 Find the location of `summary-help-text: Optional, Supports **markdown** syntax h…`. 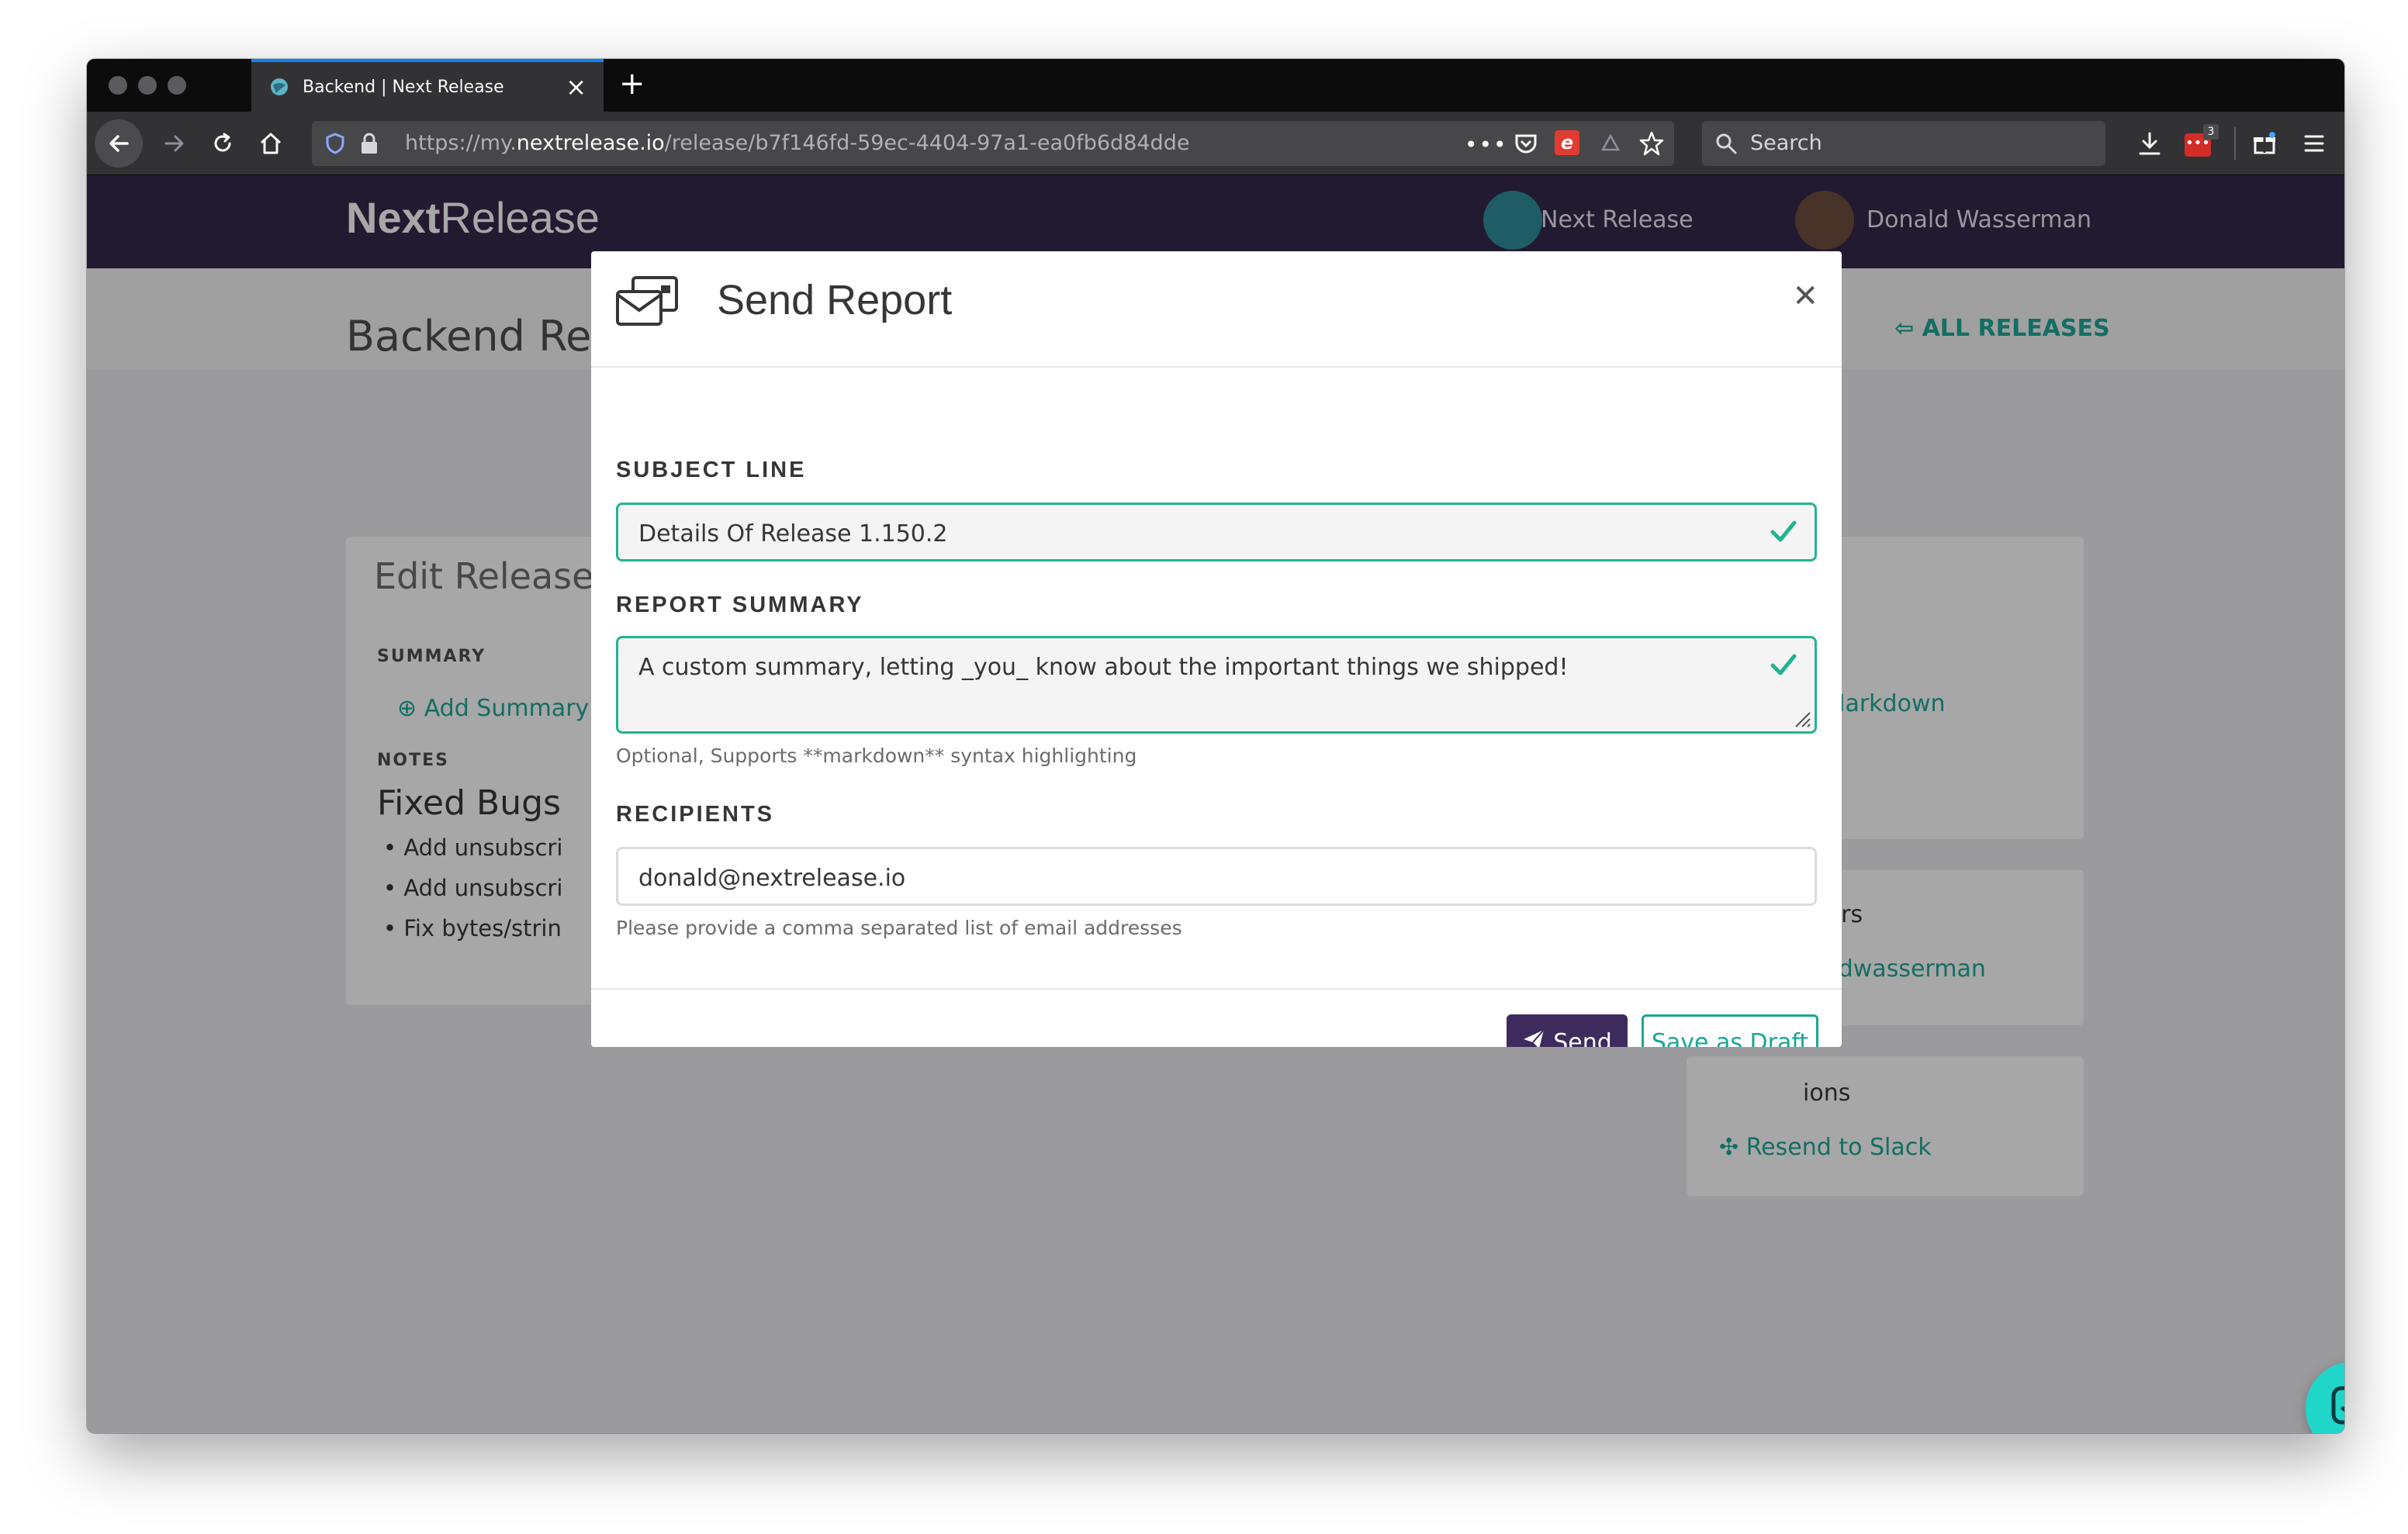

summary-help-text: Optional, Supports **markdown** syntax h… is located at coordinates (876, 756).